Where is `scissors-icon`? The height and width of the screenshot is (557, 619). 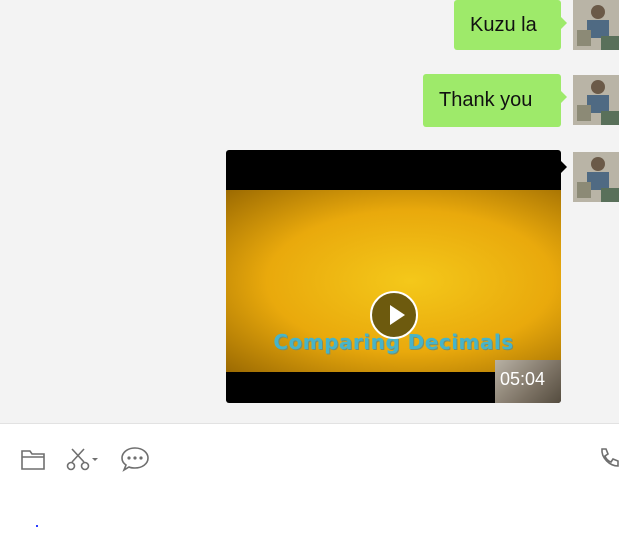 scissors-icon is located at coordinates (84, 459).